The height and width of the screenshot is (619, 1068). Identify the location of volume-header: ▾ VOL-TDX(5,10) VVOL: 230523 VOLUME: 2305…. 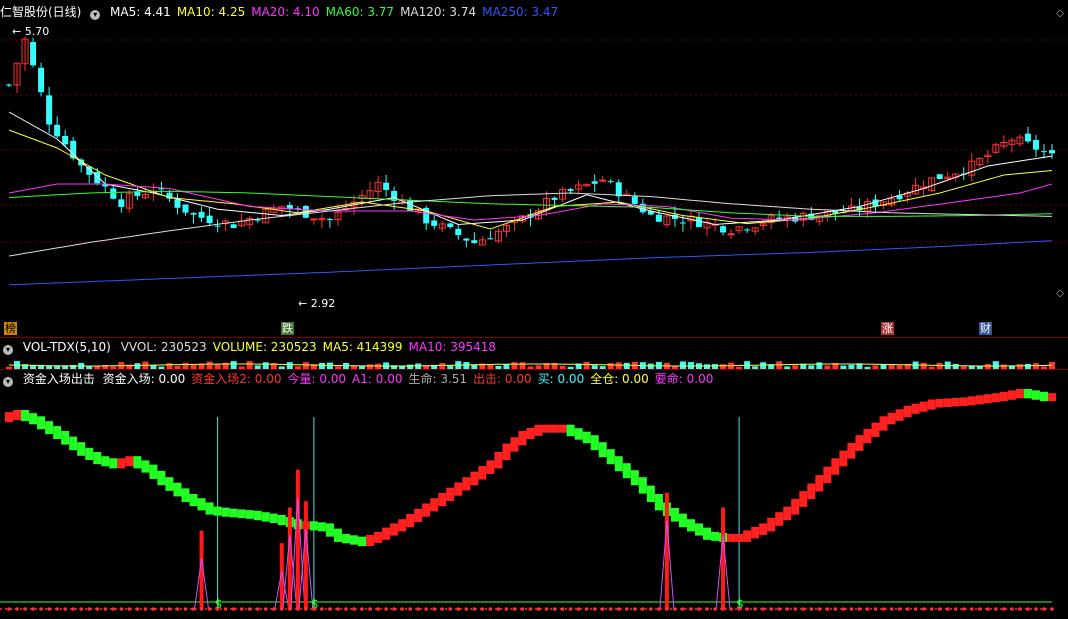
(254, 347).